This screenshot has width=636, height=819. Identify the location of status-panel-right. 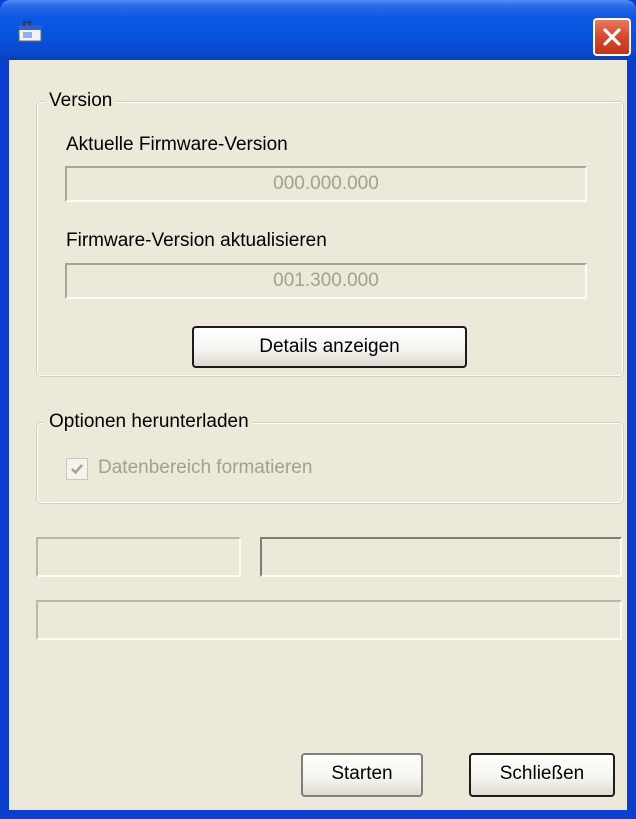
(441, 557).